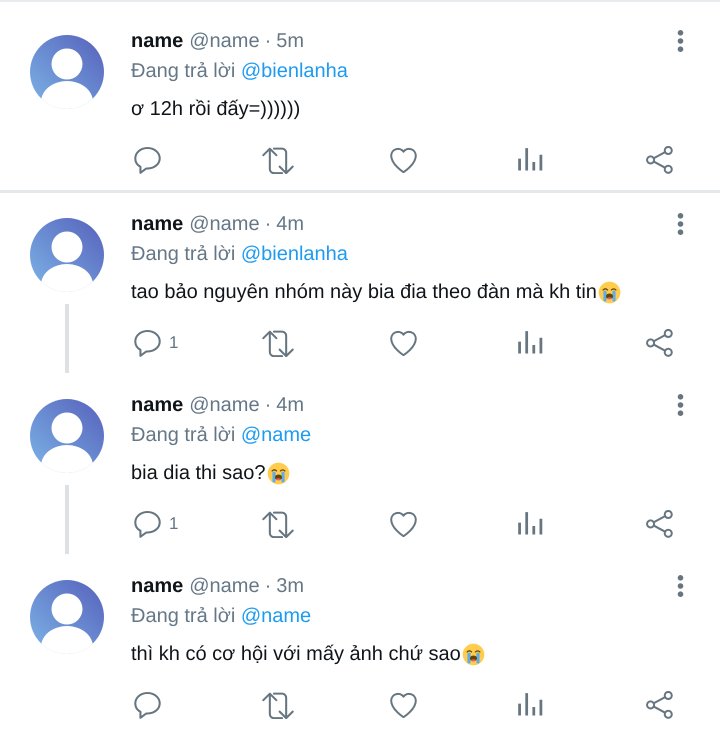 This screenshot has height=737, width=720. Describe the element at coordinates (364, 292) in the screenshot. I see `tweet-text: tao bảo nguyên nhóm này bia đia theo đàn mà kh tin` at that location.